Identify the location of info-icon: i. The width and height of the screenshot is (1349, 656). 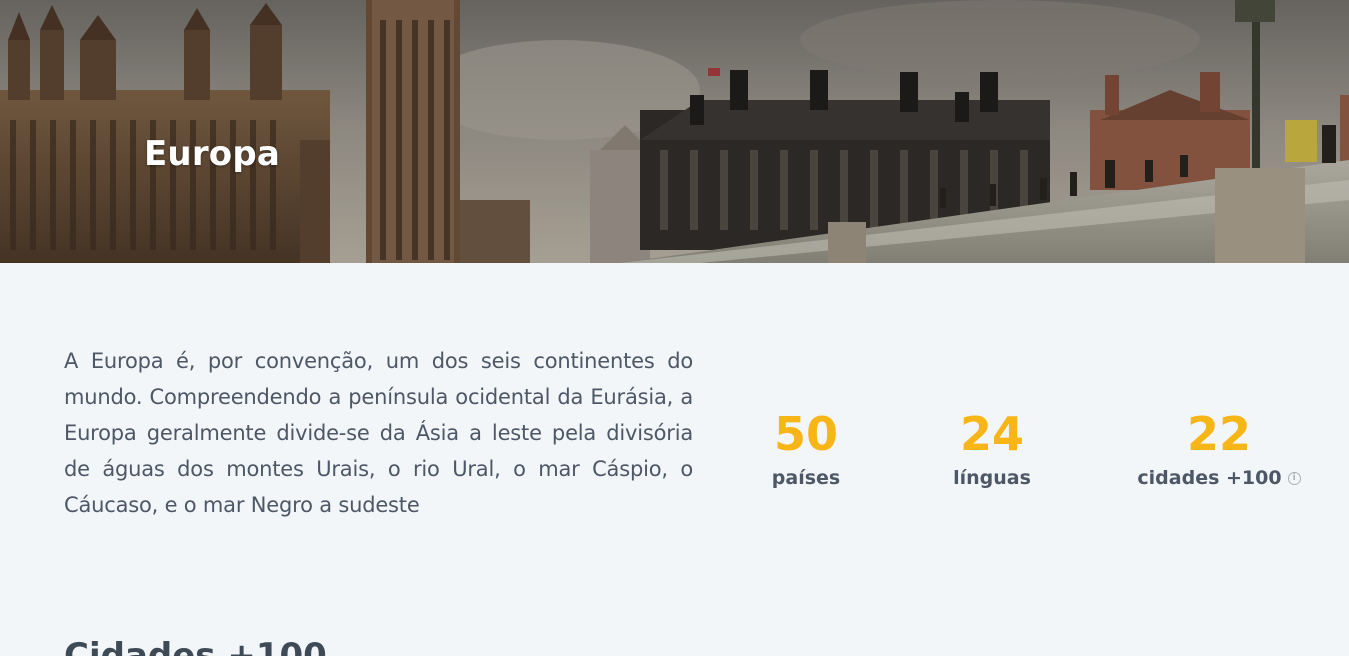
(1294, 478).